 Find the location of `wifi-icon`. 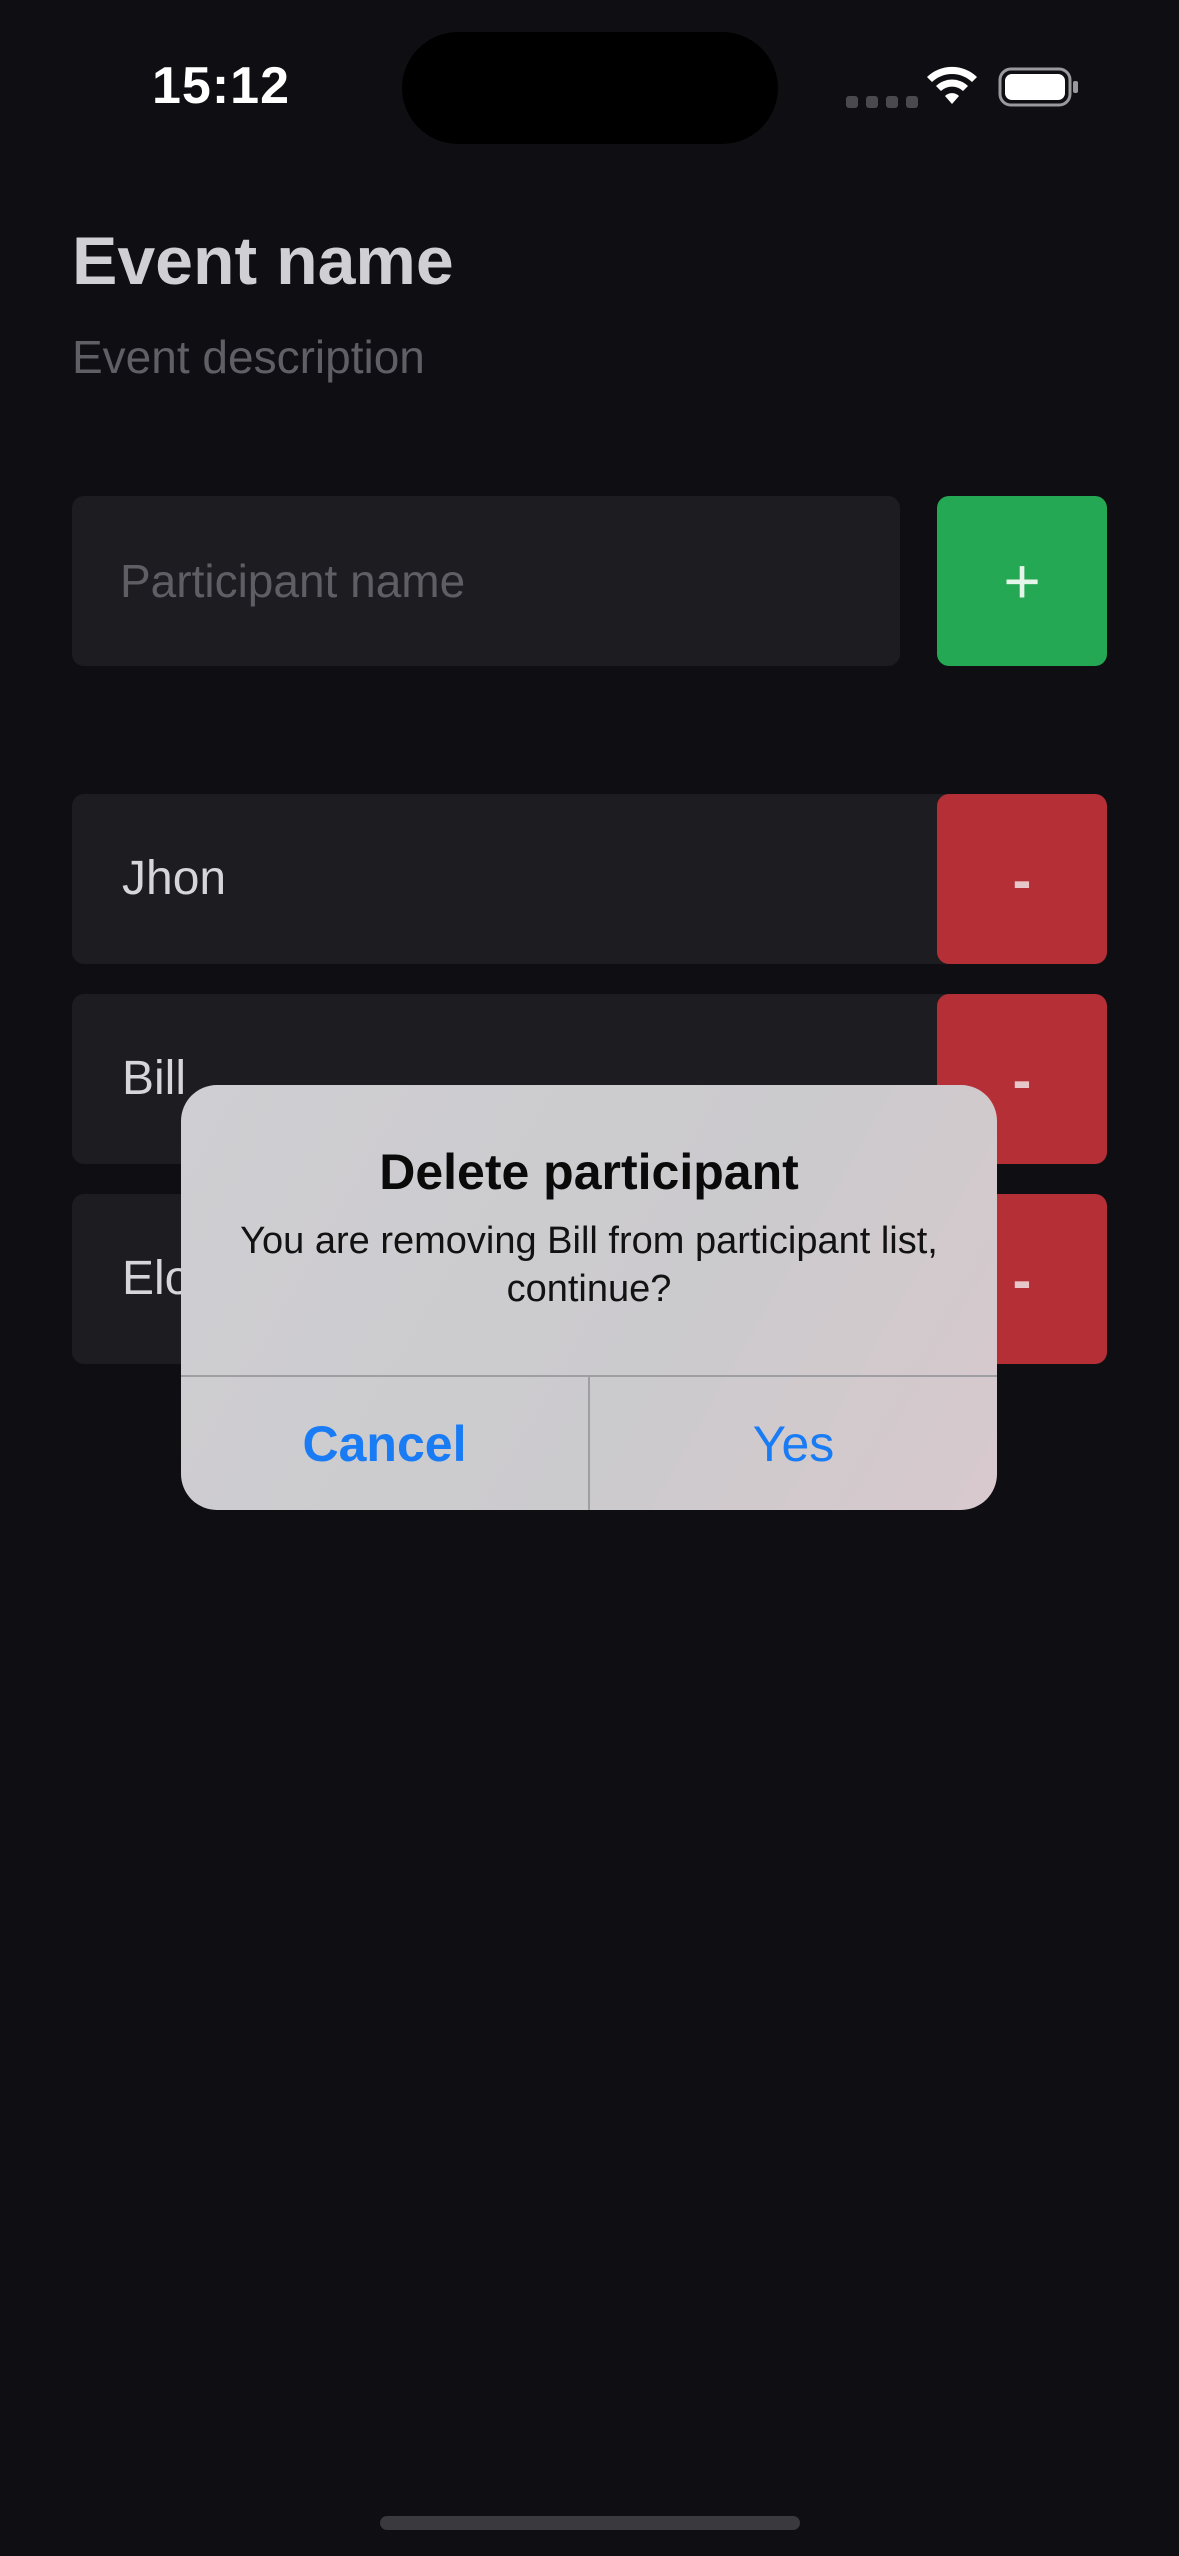

wifi-icon is located at coordinates (952, 85).